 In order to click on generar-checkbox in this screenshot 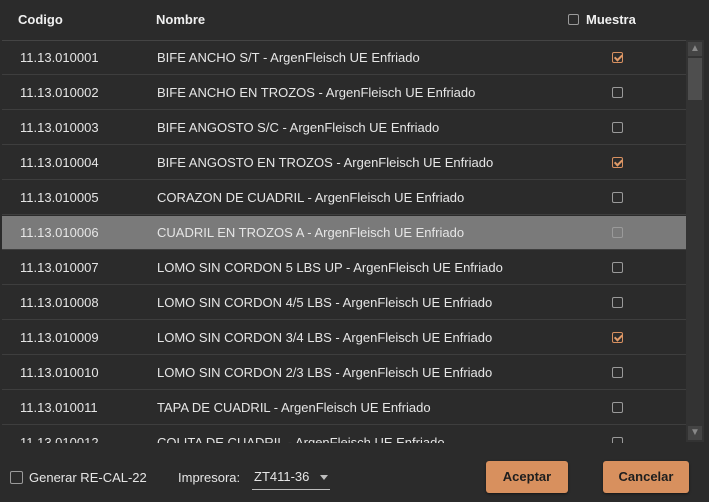, I will do `click(16, 477)`.